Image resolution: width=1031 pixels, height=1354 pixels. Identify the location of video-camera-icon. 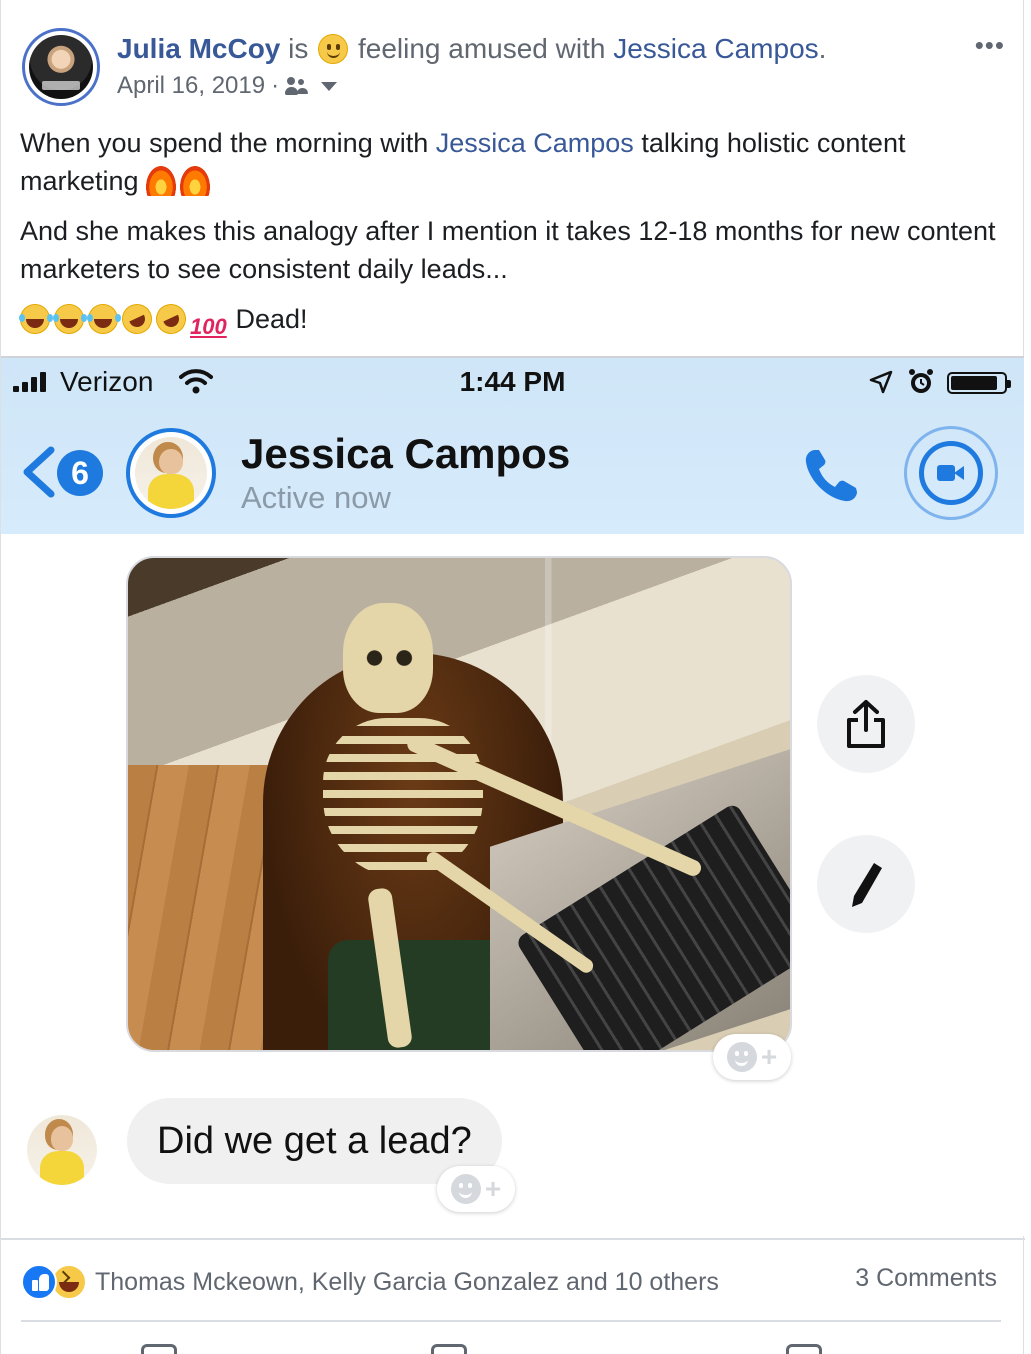
(951, 473).